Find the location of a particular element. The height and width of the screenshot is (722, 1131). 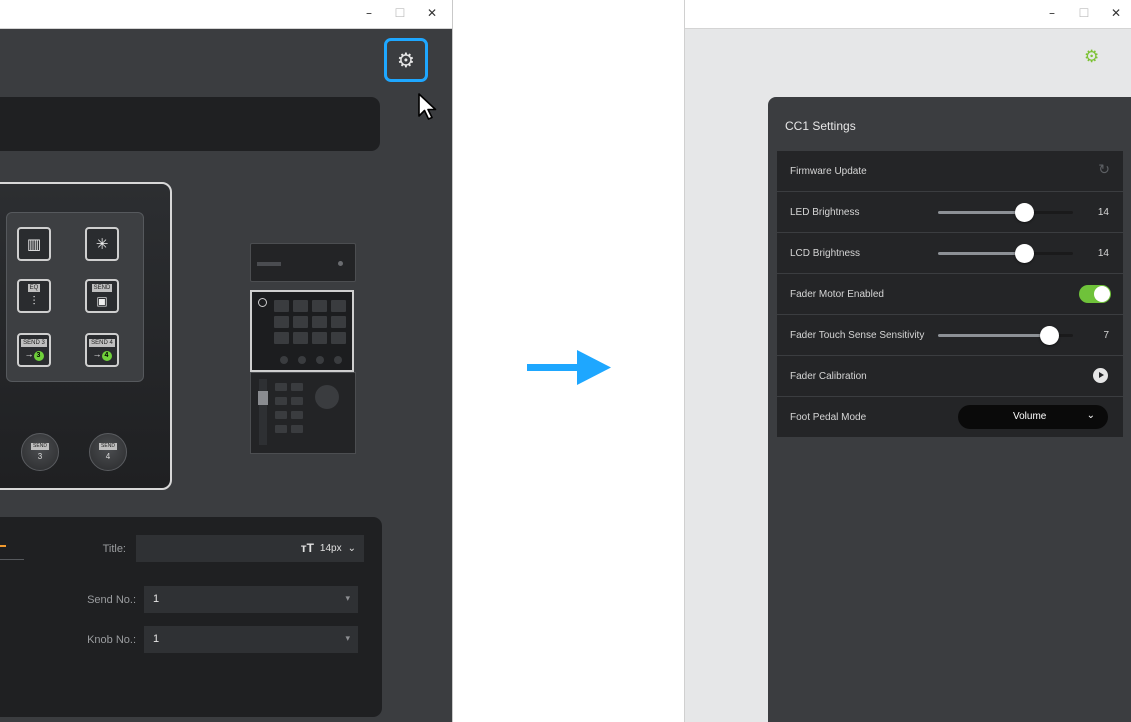

arrow-number-icon: → 4 is located at coordinates (102, 355).